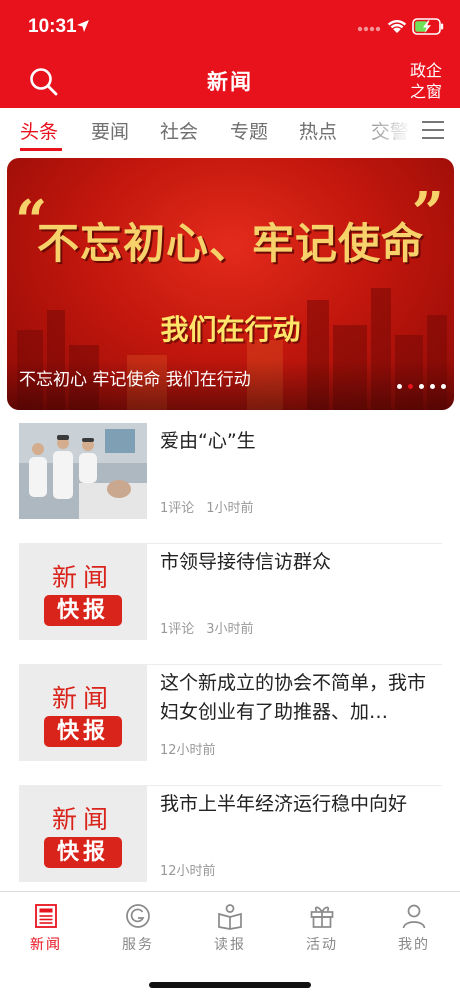 The height and width of the screenshot is (996, 460). I want to click on news-item: 新闻 快报 市领导接待信访群众 1评论 3小时前, so click(230, 604).